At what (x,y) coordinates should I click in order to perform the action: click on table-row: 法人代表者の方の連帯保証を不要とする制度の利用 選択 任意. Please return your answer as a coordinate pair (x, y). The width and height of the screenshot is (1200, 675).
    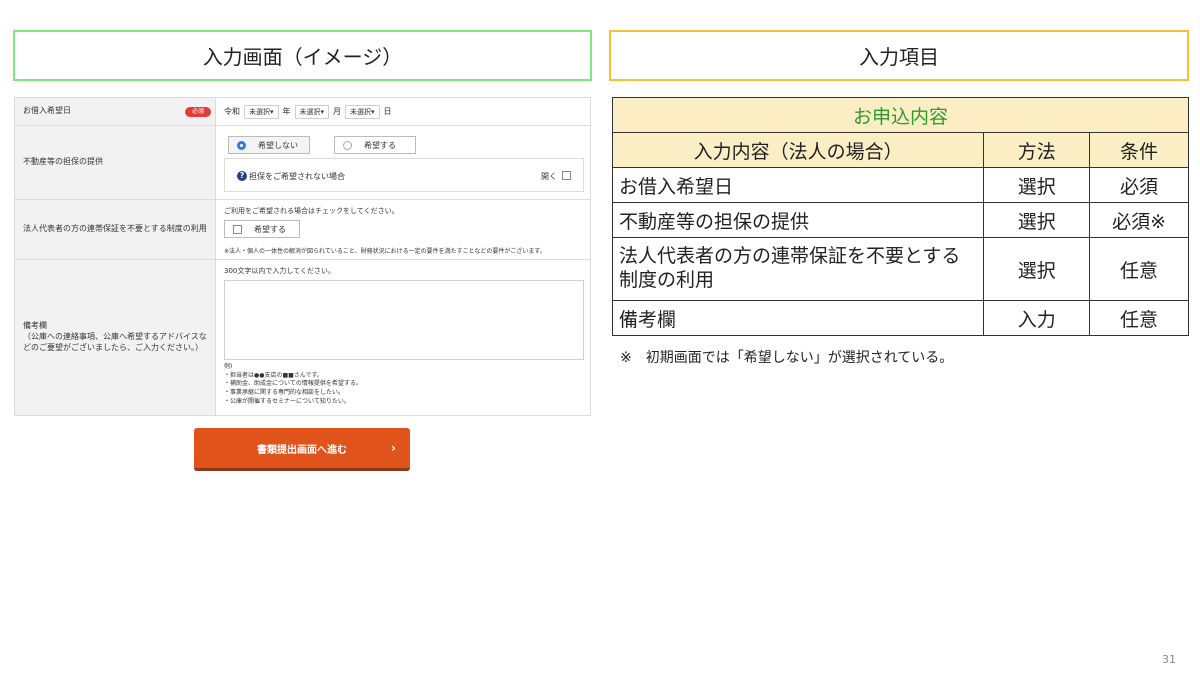
    Looking at the image, I should click on (900, 269).